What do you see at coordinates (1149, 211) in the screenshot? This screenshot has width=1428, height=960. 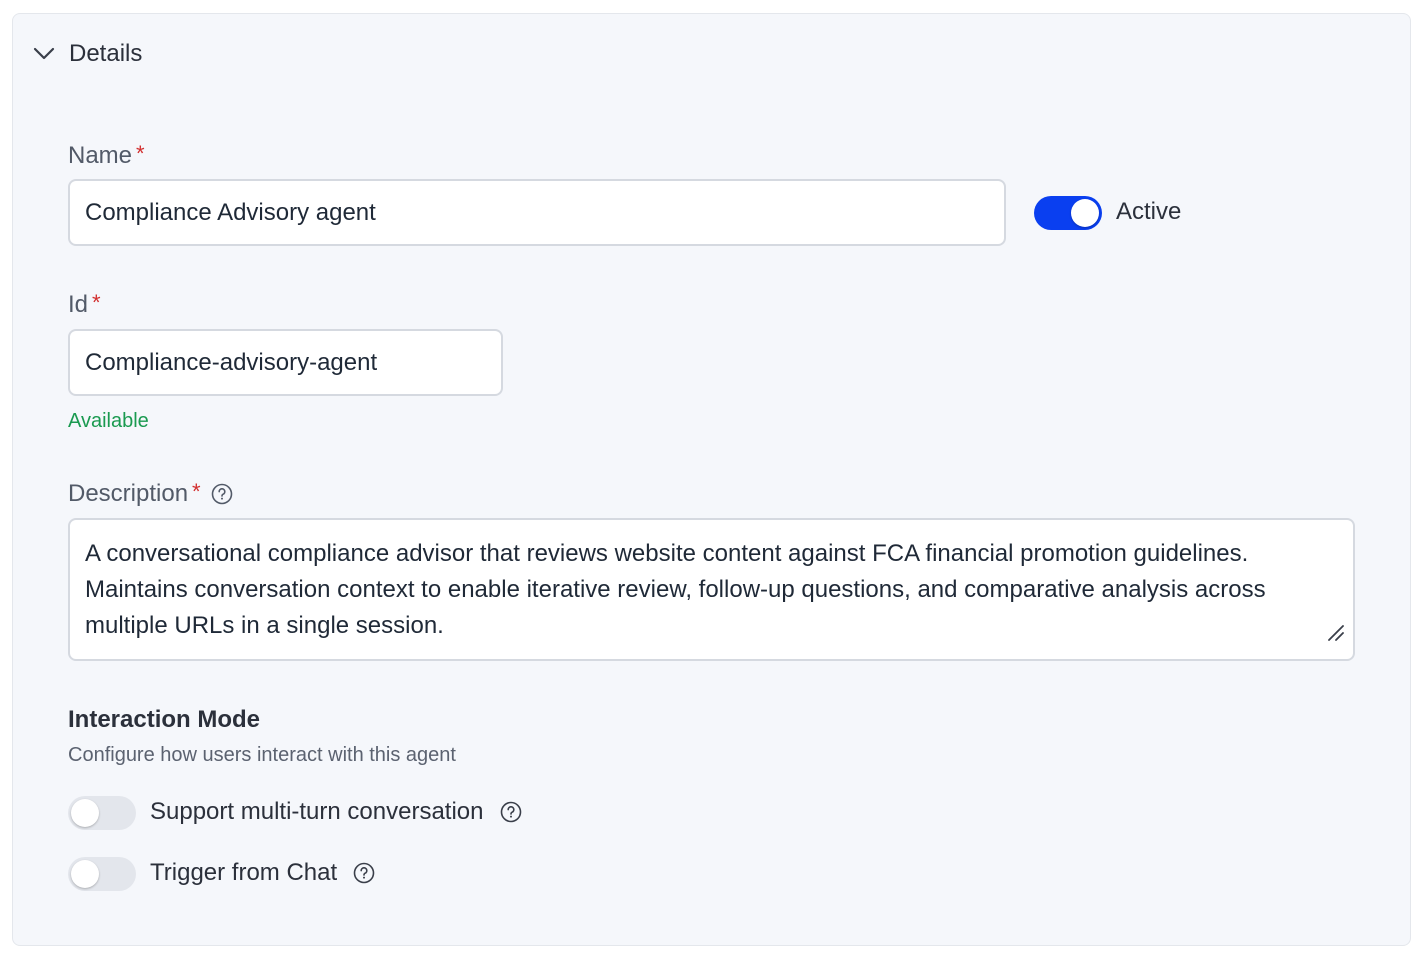 I see `active-label: Active` at bounding box center [1149, 211].